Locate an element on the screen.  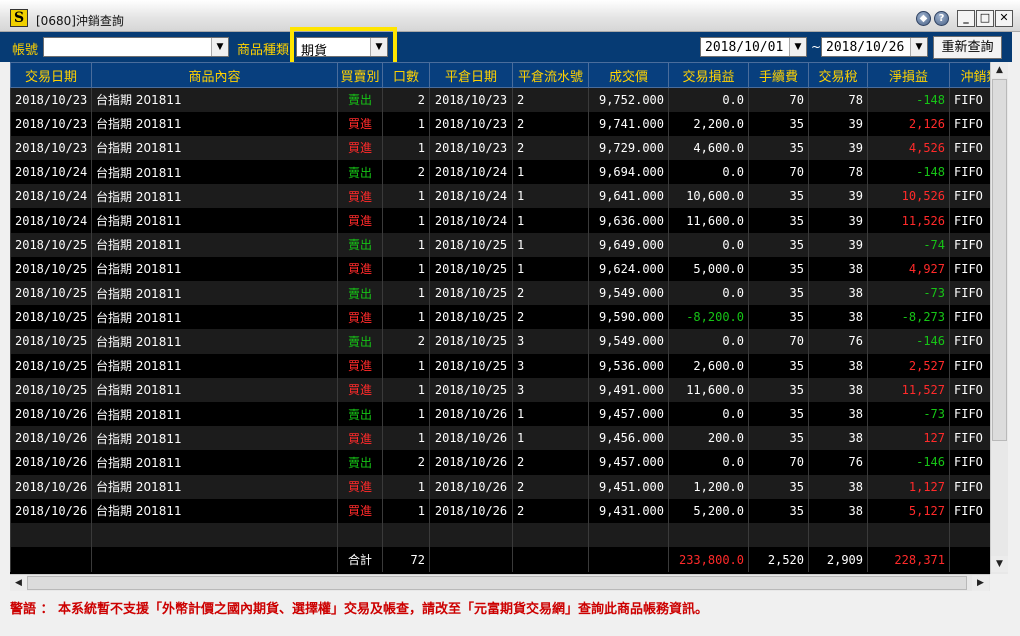
scroll-up-icon: ▲ is located at coordinates (999, 70).